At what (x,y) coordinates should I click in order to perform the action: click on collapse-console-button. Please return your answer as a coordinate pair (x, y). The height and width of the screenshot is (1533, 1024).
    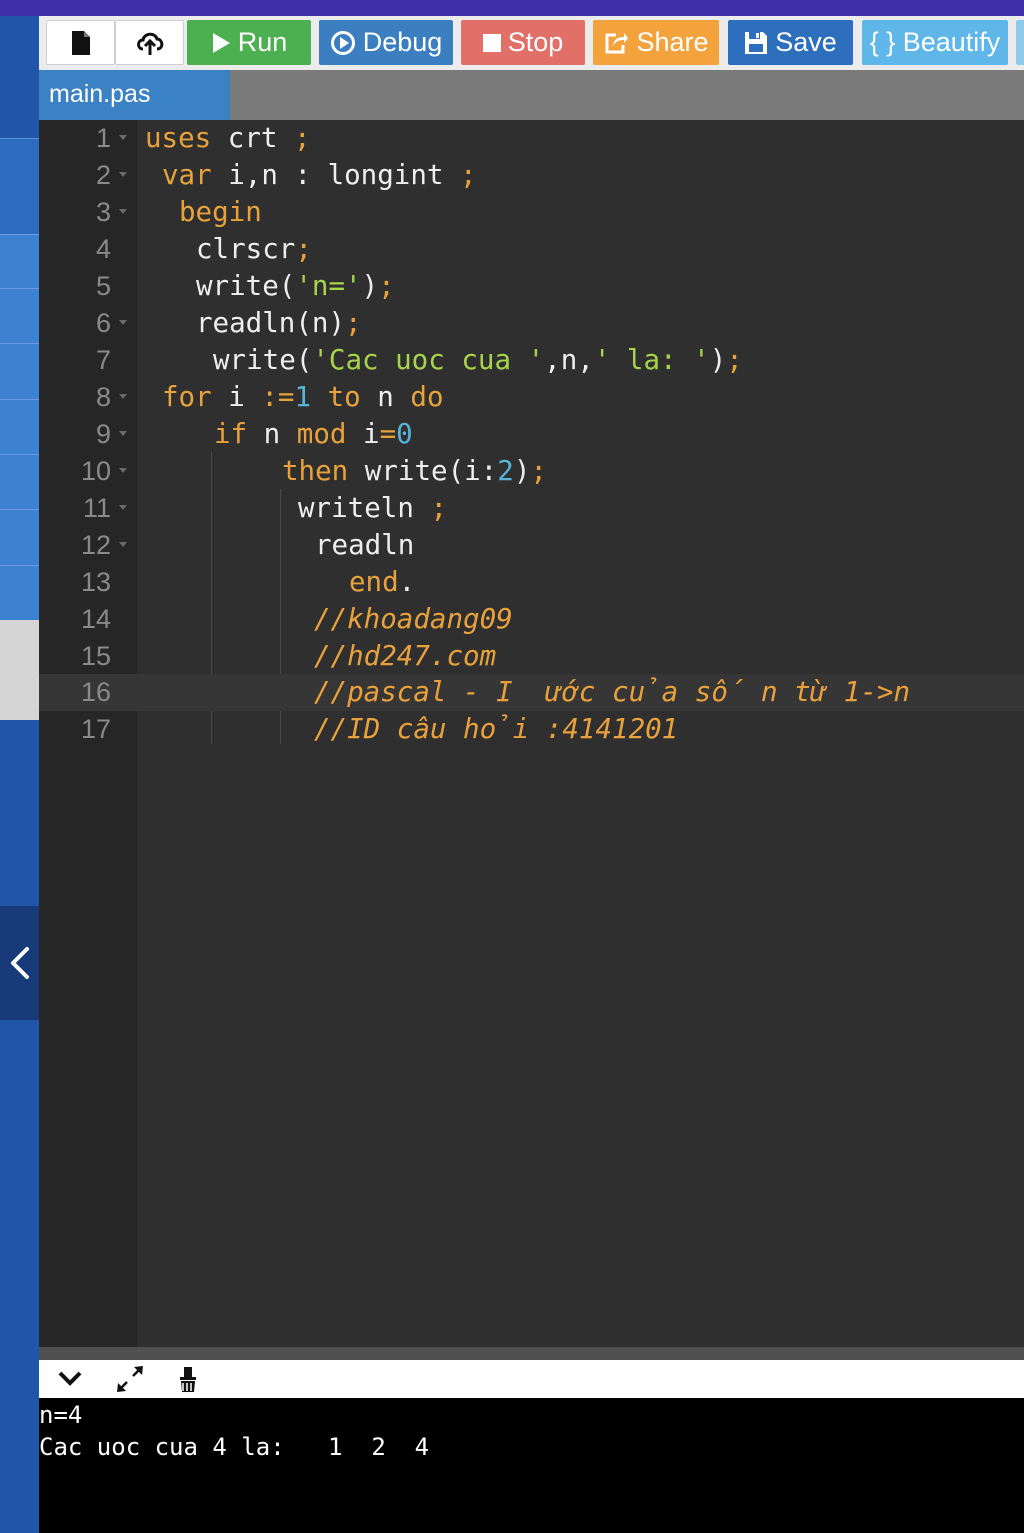
    Looking at the image, I should click on (70, 1380).